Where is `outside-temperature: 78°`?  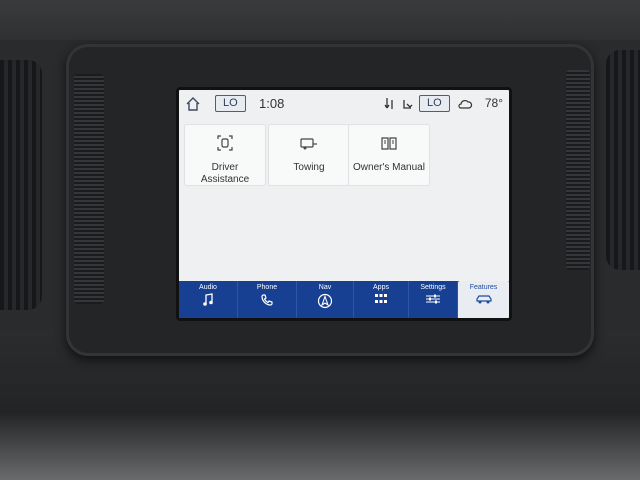 outside-temperature: 78° is located at coordinates (493, 103).